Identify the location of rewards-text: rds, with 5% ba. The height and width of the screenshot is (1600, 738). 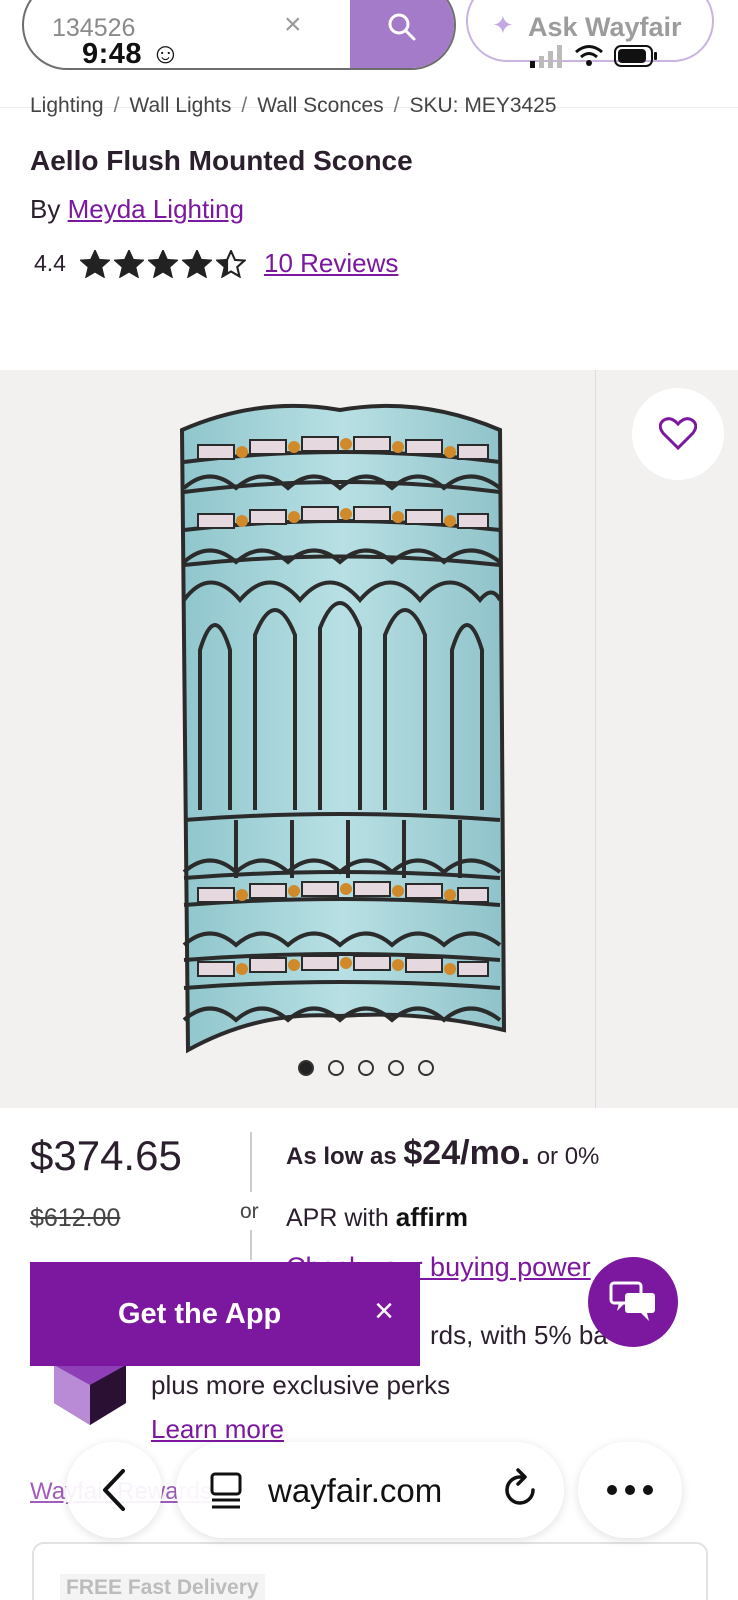
(519, 1335).